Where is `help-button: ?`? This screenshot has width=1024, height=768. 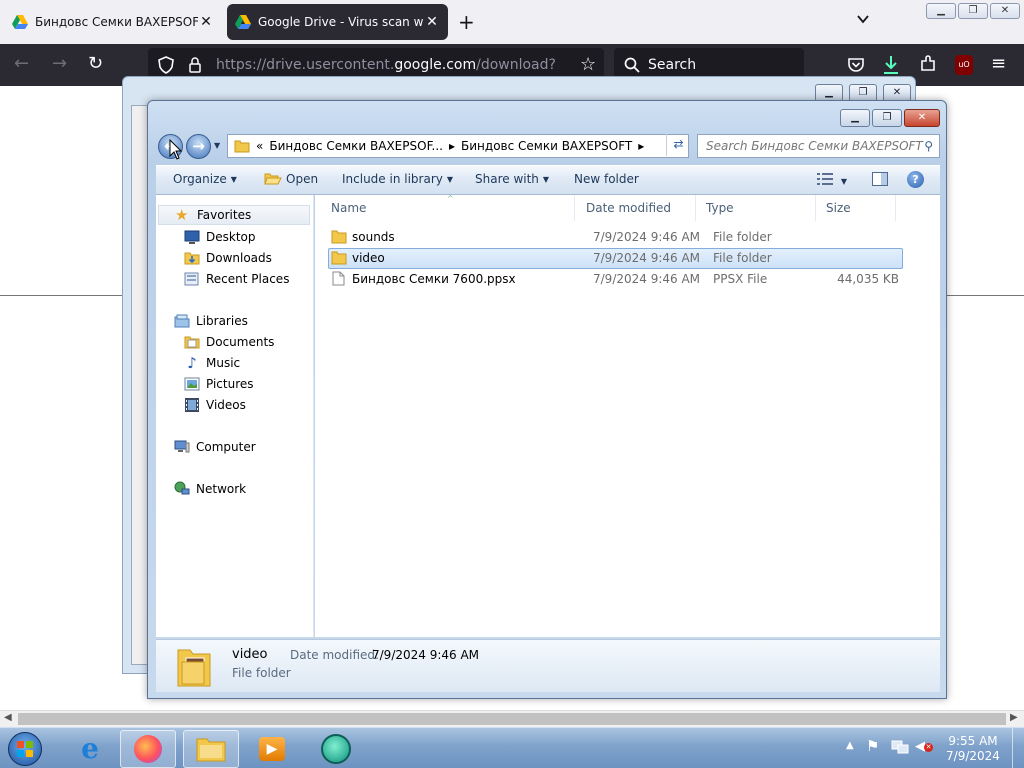
help-button: ? is located at coordinates (915, 179).